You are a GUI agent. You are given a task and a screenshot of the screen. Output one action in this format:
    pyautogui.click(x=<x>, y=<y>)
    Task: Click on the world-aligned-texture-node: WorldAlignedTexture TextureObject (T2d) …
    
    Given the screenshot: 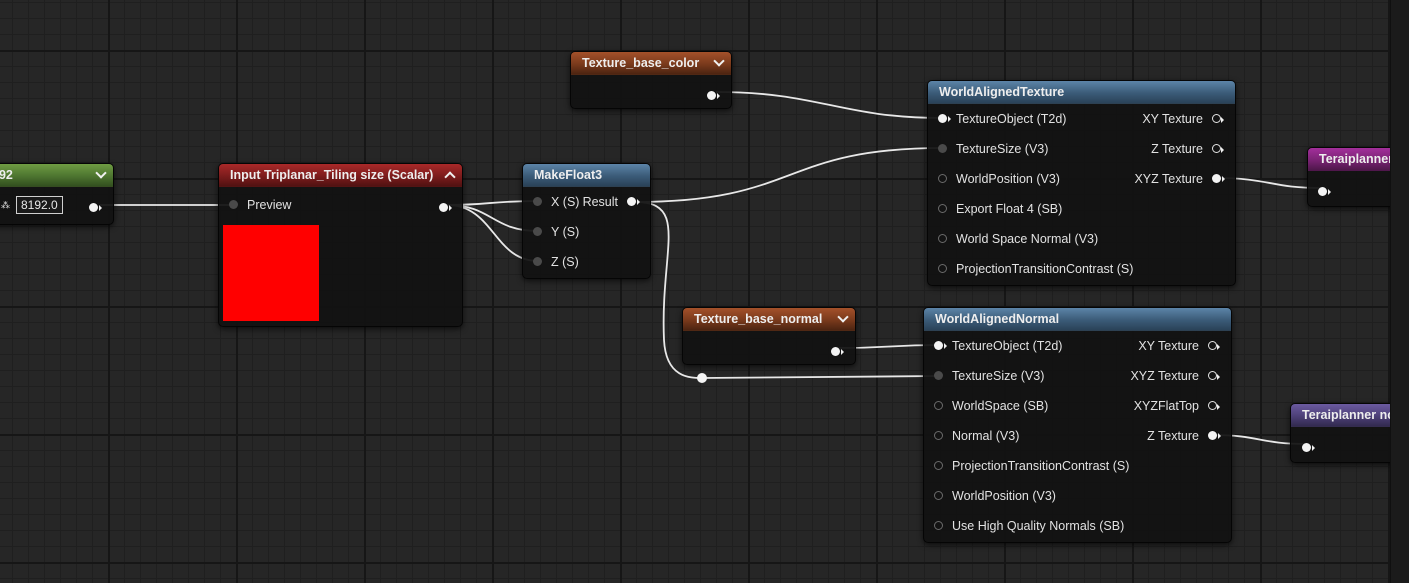 What is the action you would take?
    pyautogui.click(x=1081, y=183)
    